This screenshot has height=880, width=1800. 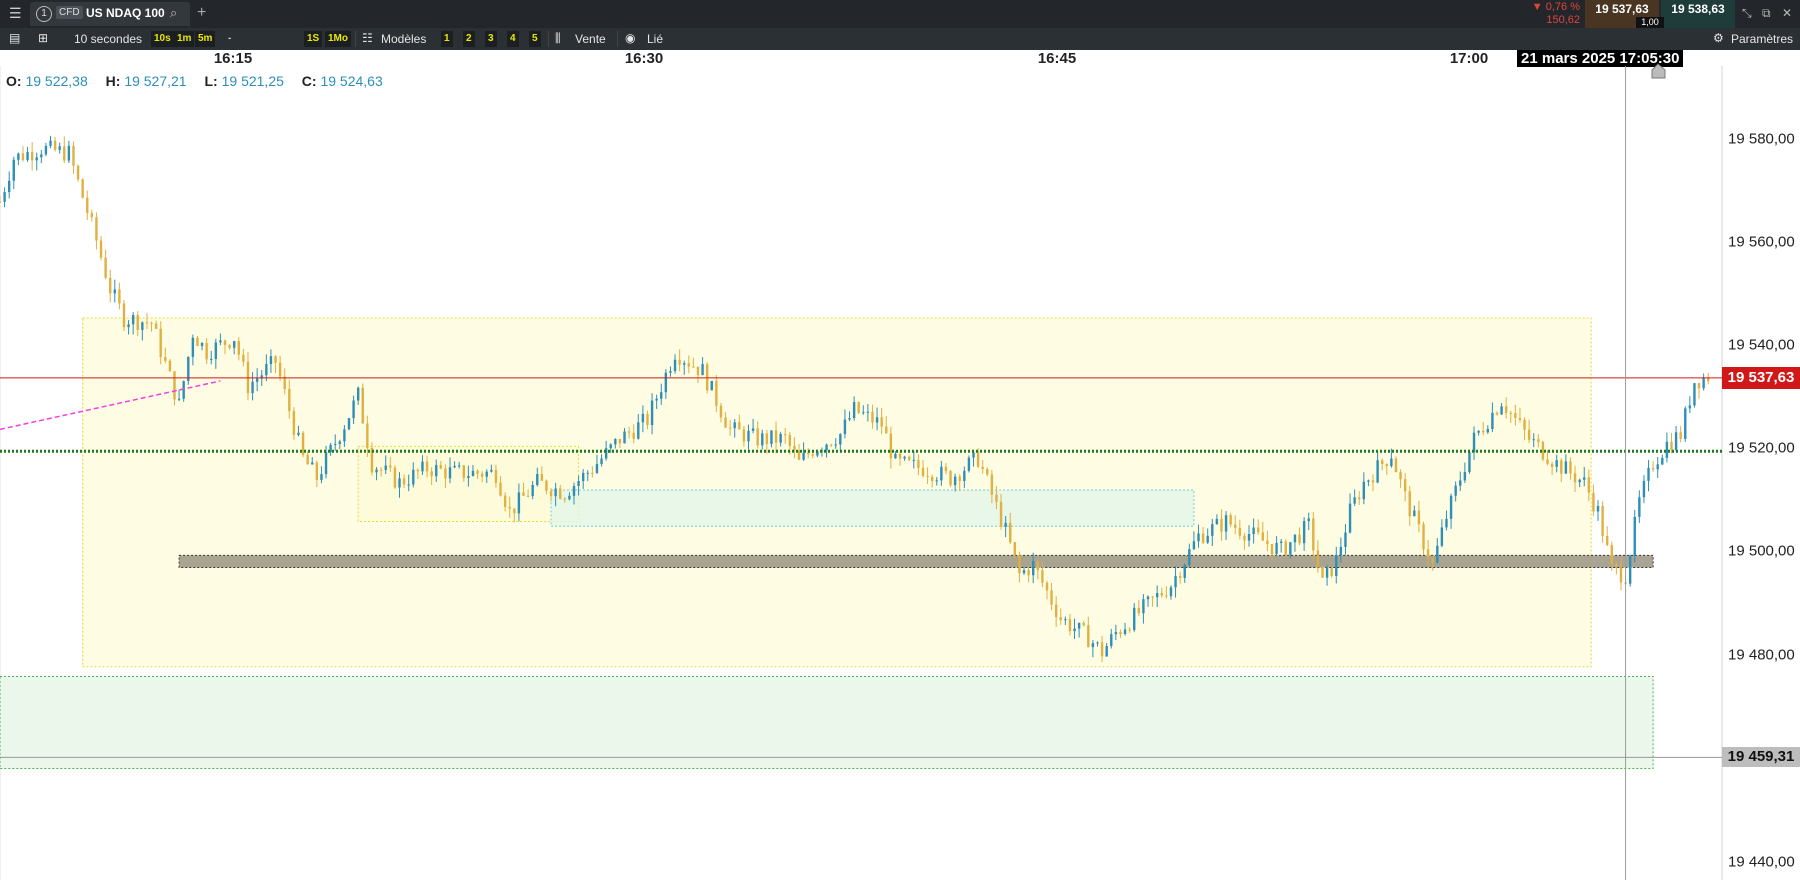 I want to click on price-label: 19 480,00, so click(x=1761, y=655).